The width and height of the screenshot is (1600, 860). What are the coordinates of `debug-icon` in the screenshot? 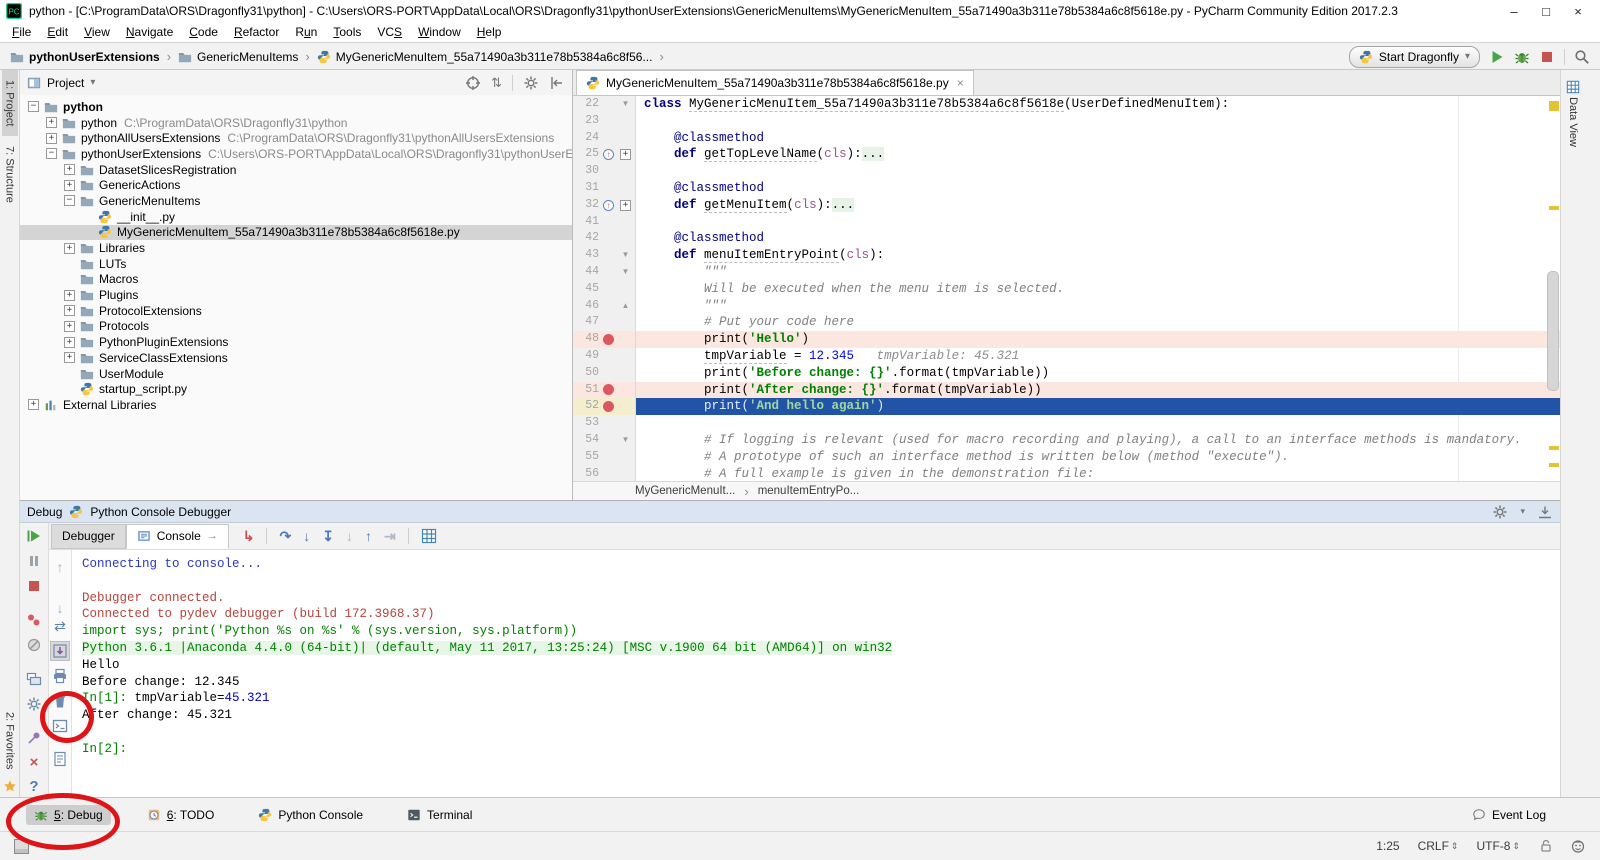 It's located at (1522, 57).